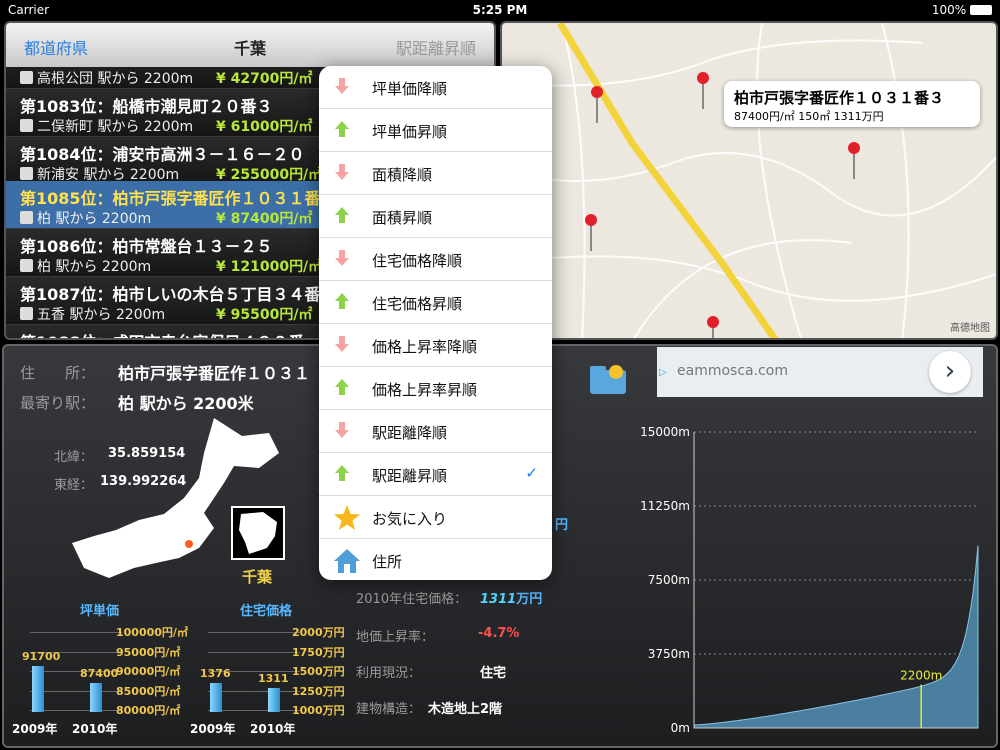 Image resolution: width=1000 pixels, height=750 pixels. What do you see at coordinates (162, 333) in the screenshot?
I see `list-item-title: 第1088位：成田市寺台字保目４３９番` at bounding box center [162, 333].